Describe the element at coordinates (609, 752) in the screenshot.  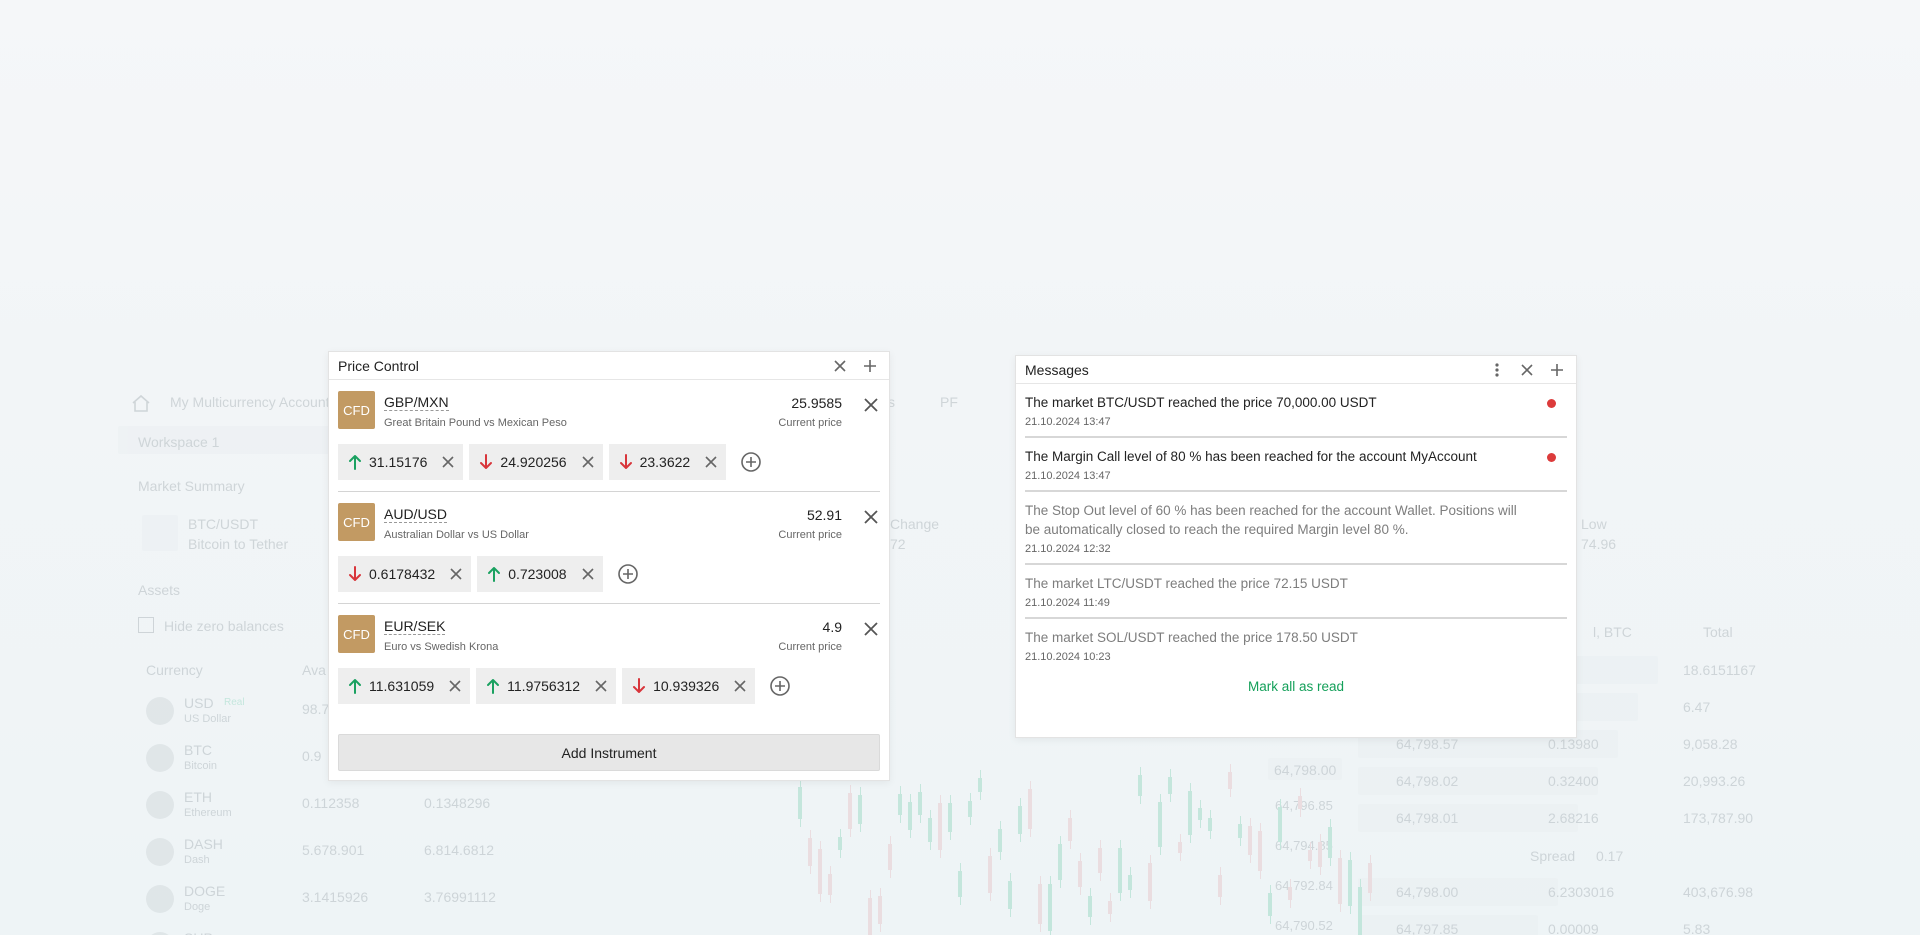
I see `add-instrument-button: Add Instrument` at that location.